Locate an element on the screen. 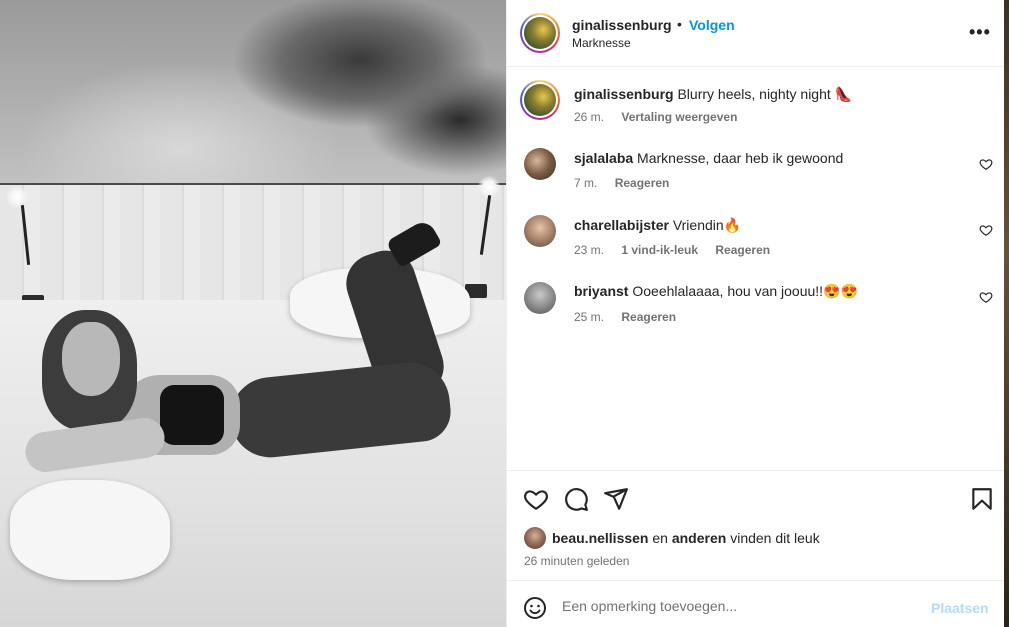 The image size is (1009, 627). comment-meta: 23 m. 1 vind-ik-leuk Reageren is located at coordinates (679, 250).